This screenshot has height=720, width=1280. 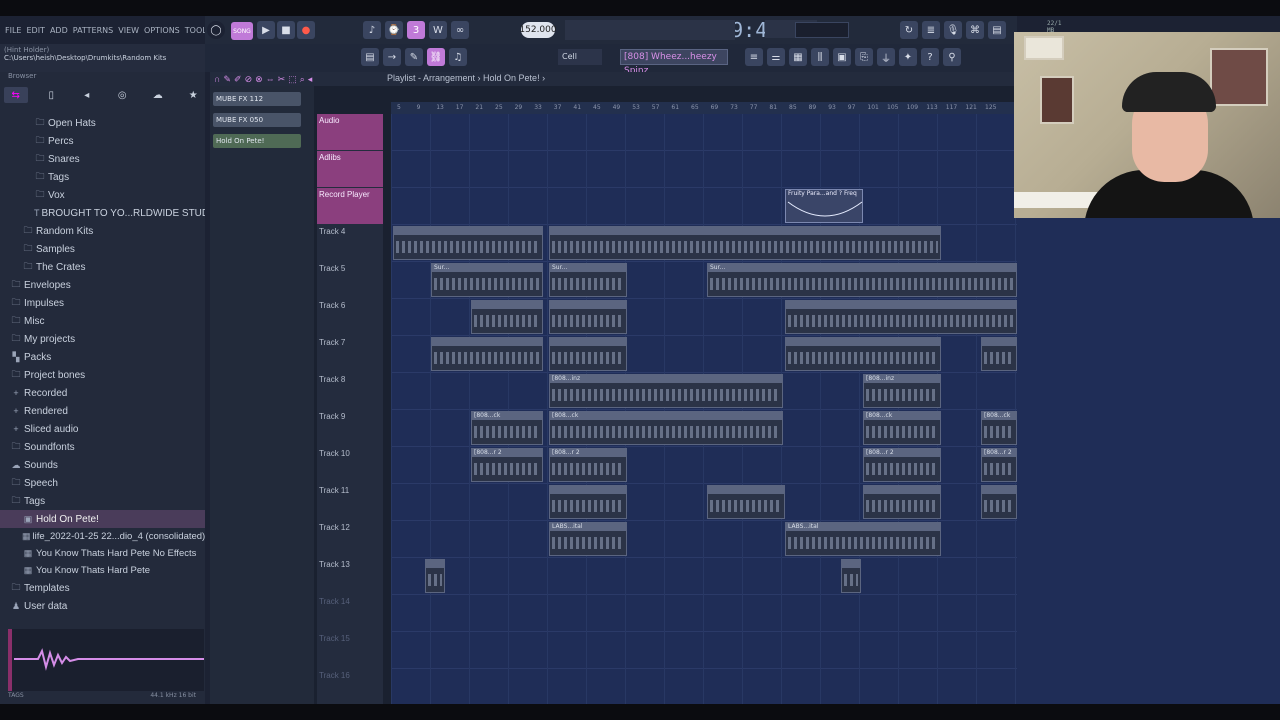 I want to click on track-header: Track 13, so click(x=350, y=576).